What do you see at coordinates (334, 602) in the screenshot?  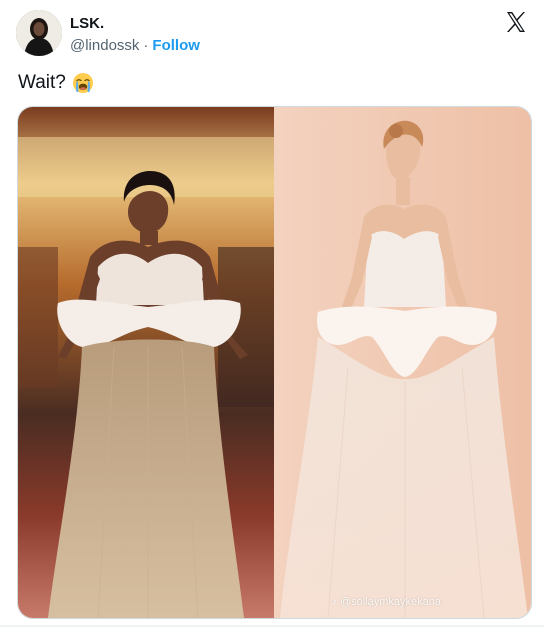 I see `tiktok-icon: ♪` at bounding box center [334, 602].